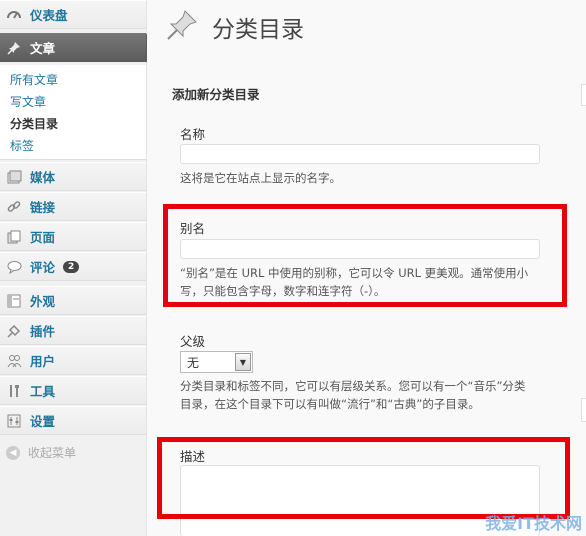  What do you see at coordinates (43, 361) in the screenshot?
I see `menu-users-label: 用户` at bounding box center [43, 361].